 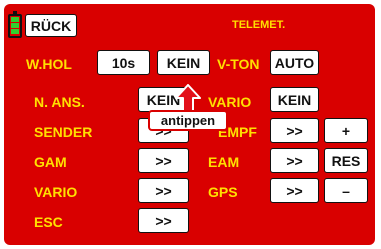 What do you see at coordinates (51, 25) in the screenshot?
I see `back-button: RÜCK` at bounding box center [51, 25].